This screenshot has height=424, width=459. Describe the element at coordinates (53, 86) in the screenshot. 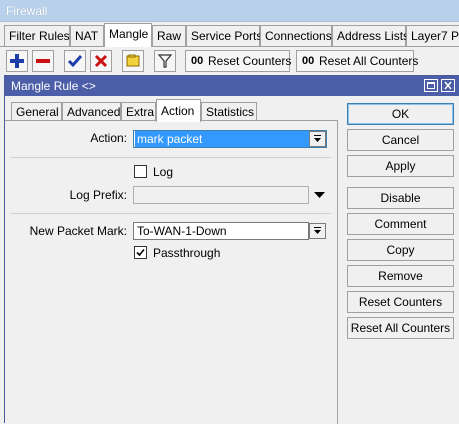

I see `dialog-title: Mangle Rule <>` at that location.